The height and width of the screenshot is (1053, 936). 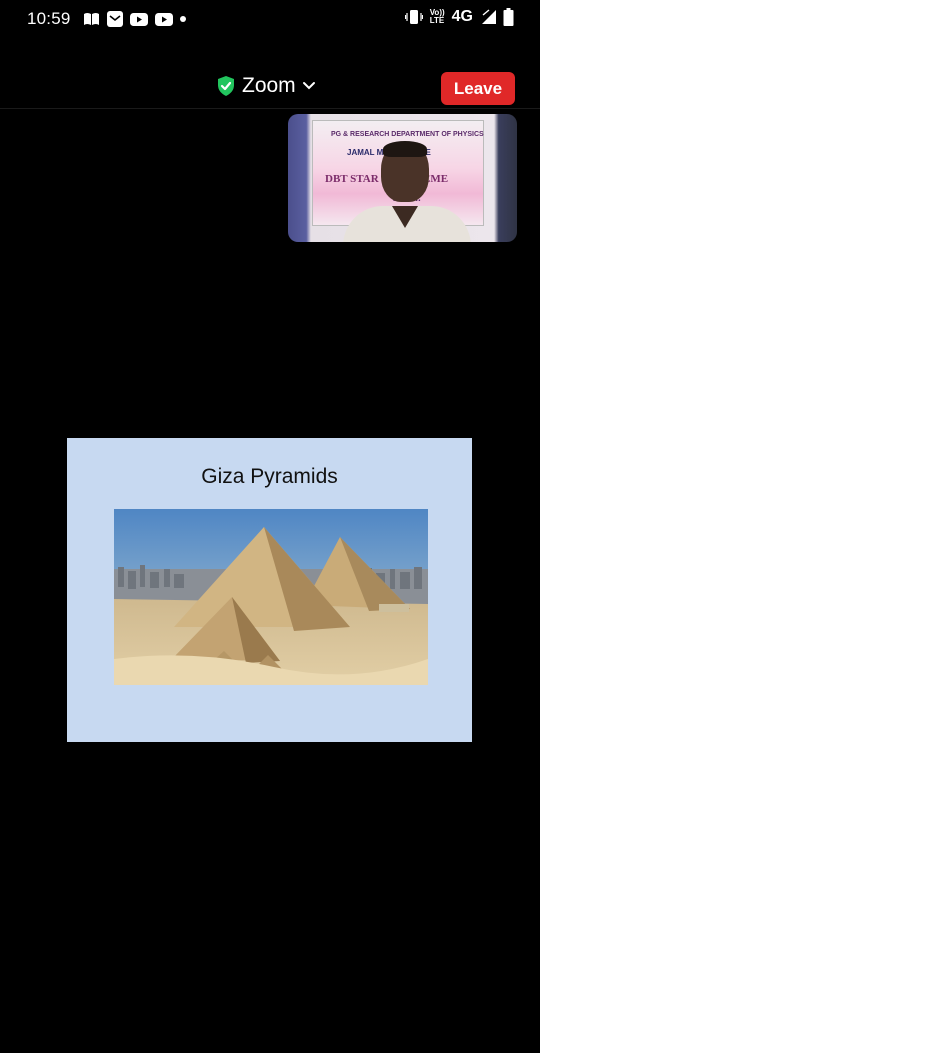 What do you see at coordinates (308, 86) in the screenshot?
I see `chevron-down-icon` at bounding box center [308, 86].